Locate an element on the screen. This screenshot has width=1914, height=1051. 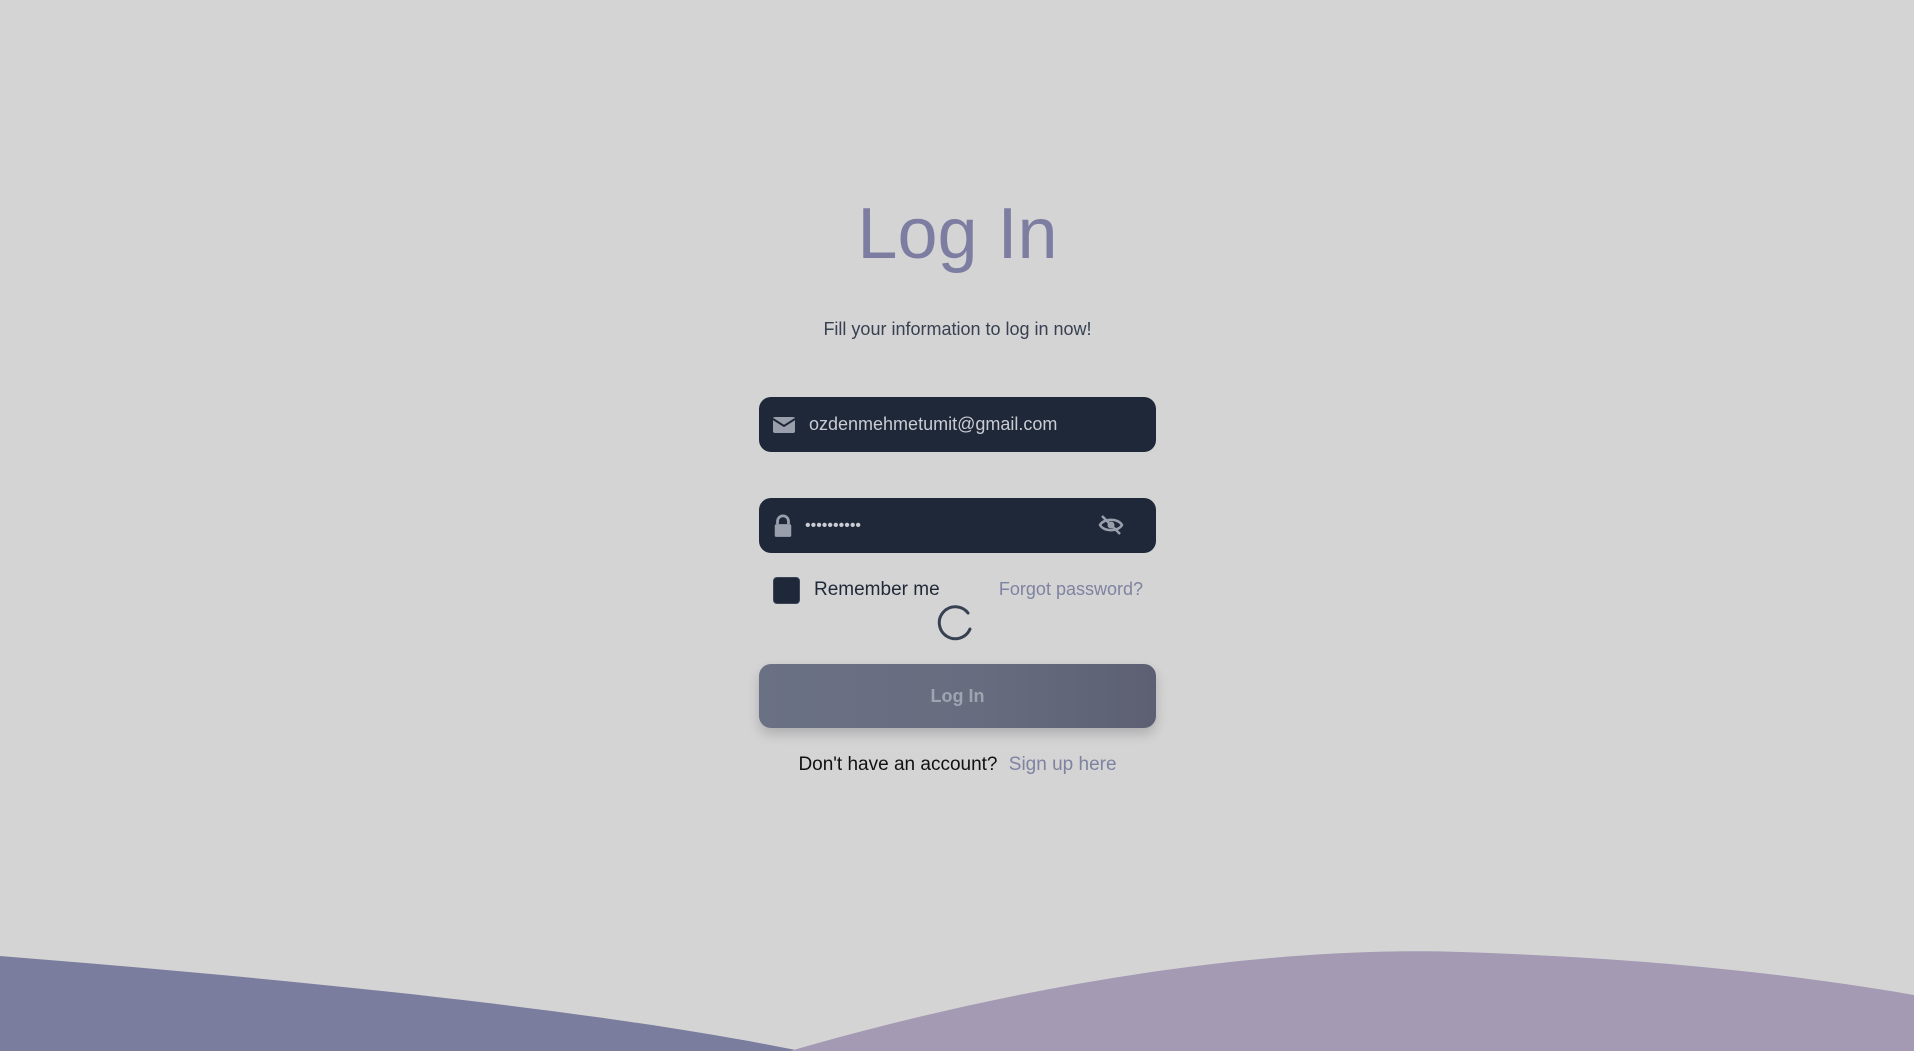
login-button: Log In is located at coordinates (957, 696).